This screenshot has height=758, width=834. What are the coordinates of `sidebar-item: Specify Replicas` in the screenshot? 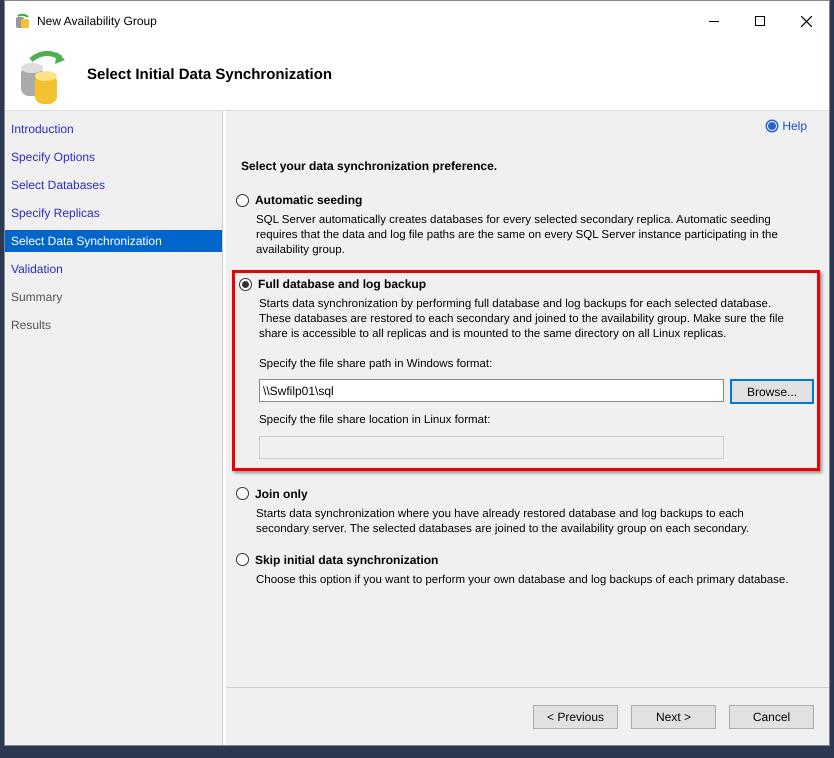 It's located at (113, 213).